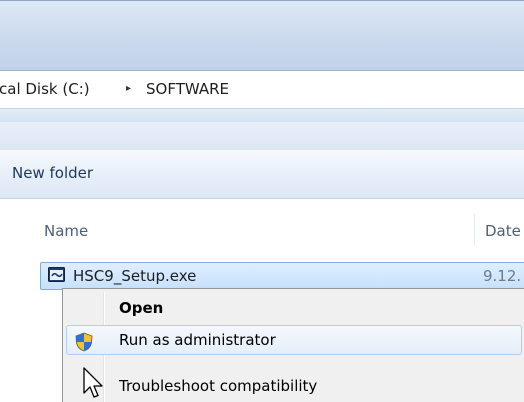 This screenshot has height=402, width=524. I want to click on menu-item-label: Run as administrator, so click(197, 340).